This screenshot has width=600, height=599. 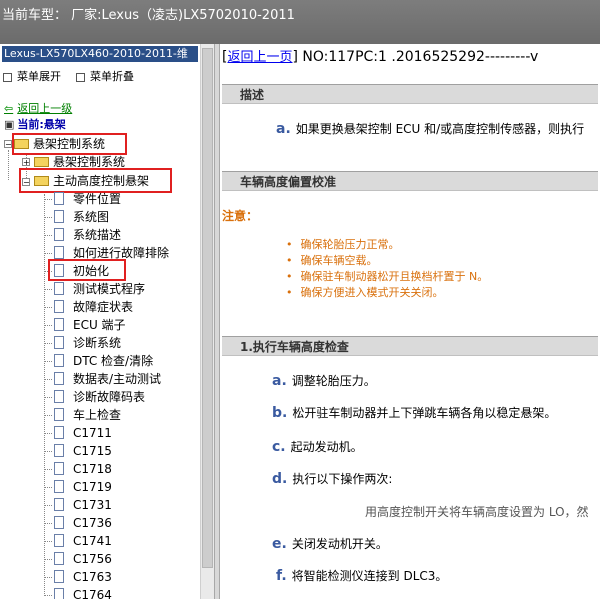 What do you see at coordinates (113, 361) in the screenshot?
I see `tree-leaf-label: DTC 检查/清除` at bounding box center [113, 361].